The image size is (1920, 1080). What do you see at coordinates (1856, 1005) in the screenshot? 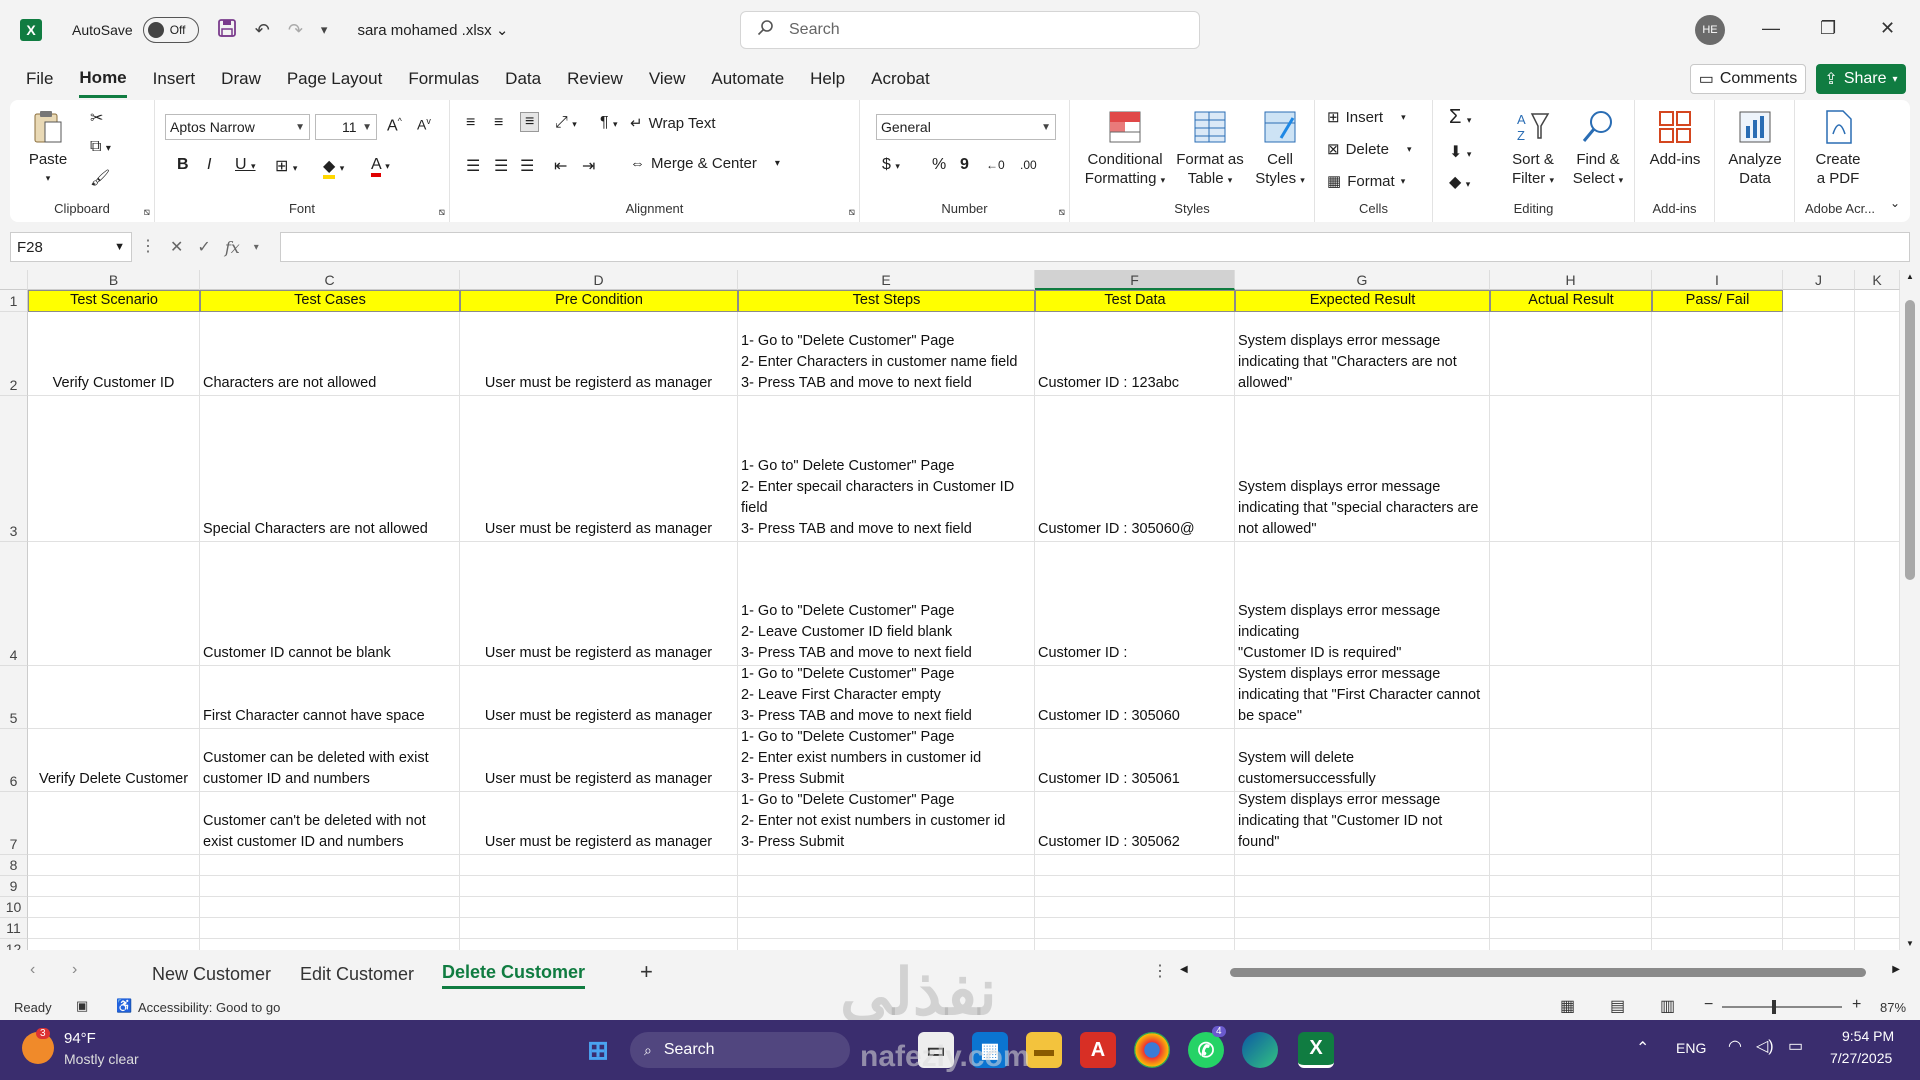
I see `zoom-in-icon: +` at bounding box center [1856, 1005].